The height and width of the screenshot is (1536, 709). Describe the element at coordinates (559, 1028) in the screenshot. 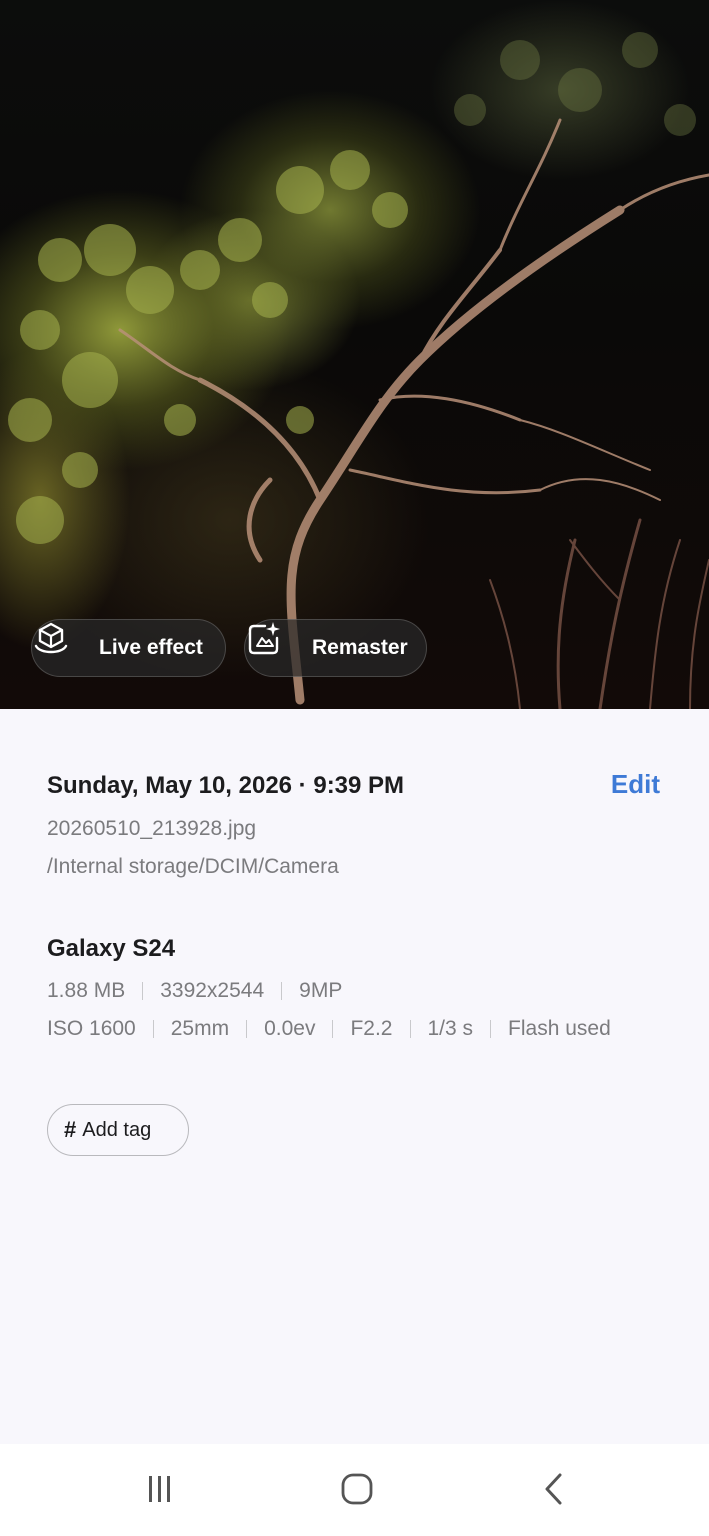

I see `flash-text: Flash used` at that location.